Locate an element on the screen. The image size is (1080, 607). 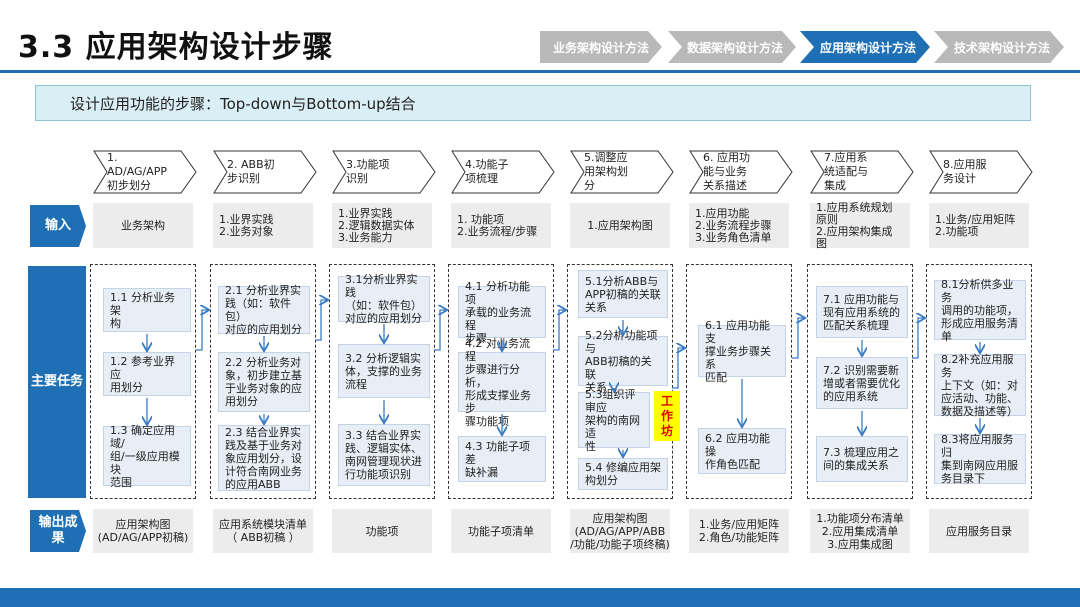
step-label: 3.功能项 识别 is located at coordinates (368, 171).